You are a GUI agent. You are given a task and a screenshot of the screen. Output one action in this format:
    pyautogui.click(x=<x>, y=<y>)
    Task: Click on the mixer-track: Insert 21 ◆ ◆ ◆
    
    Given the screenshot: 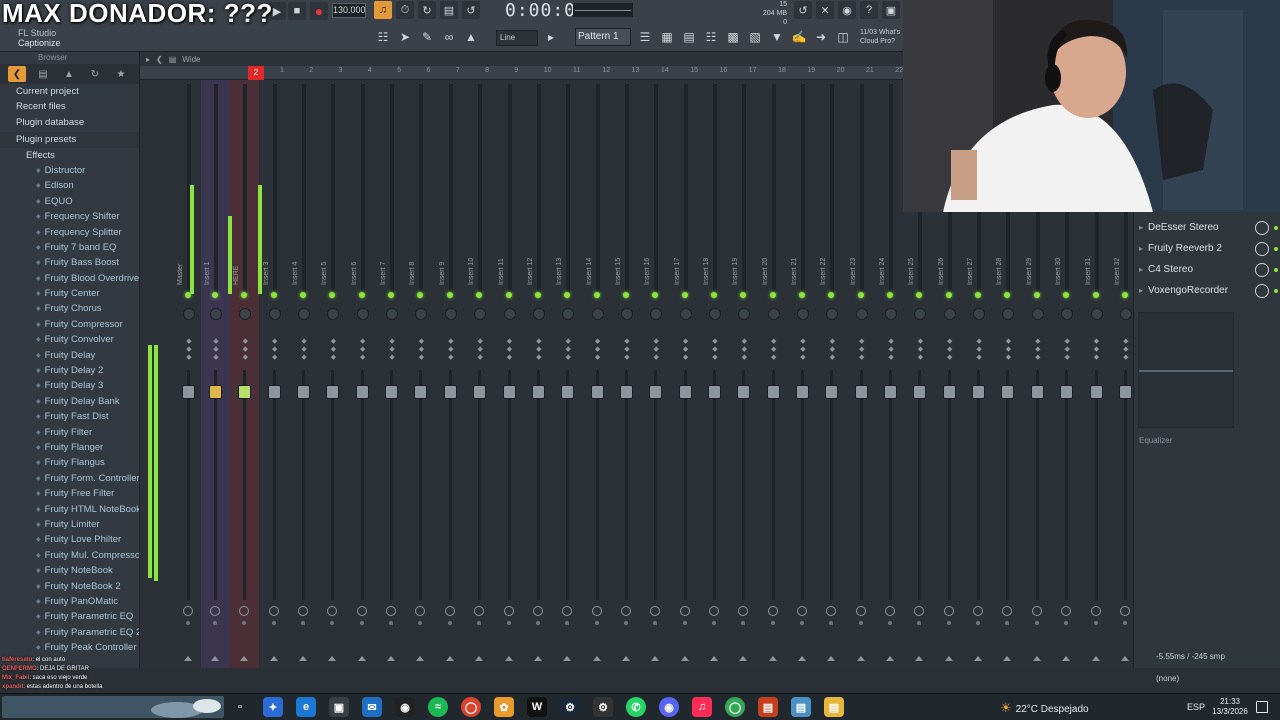 What is the action you would take?
    pyautogui.click(x=802, y=374)
    